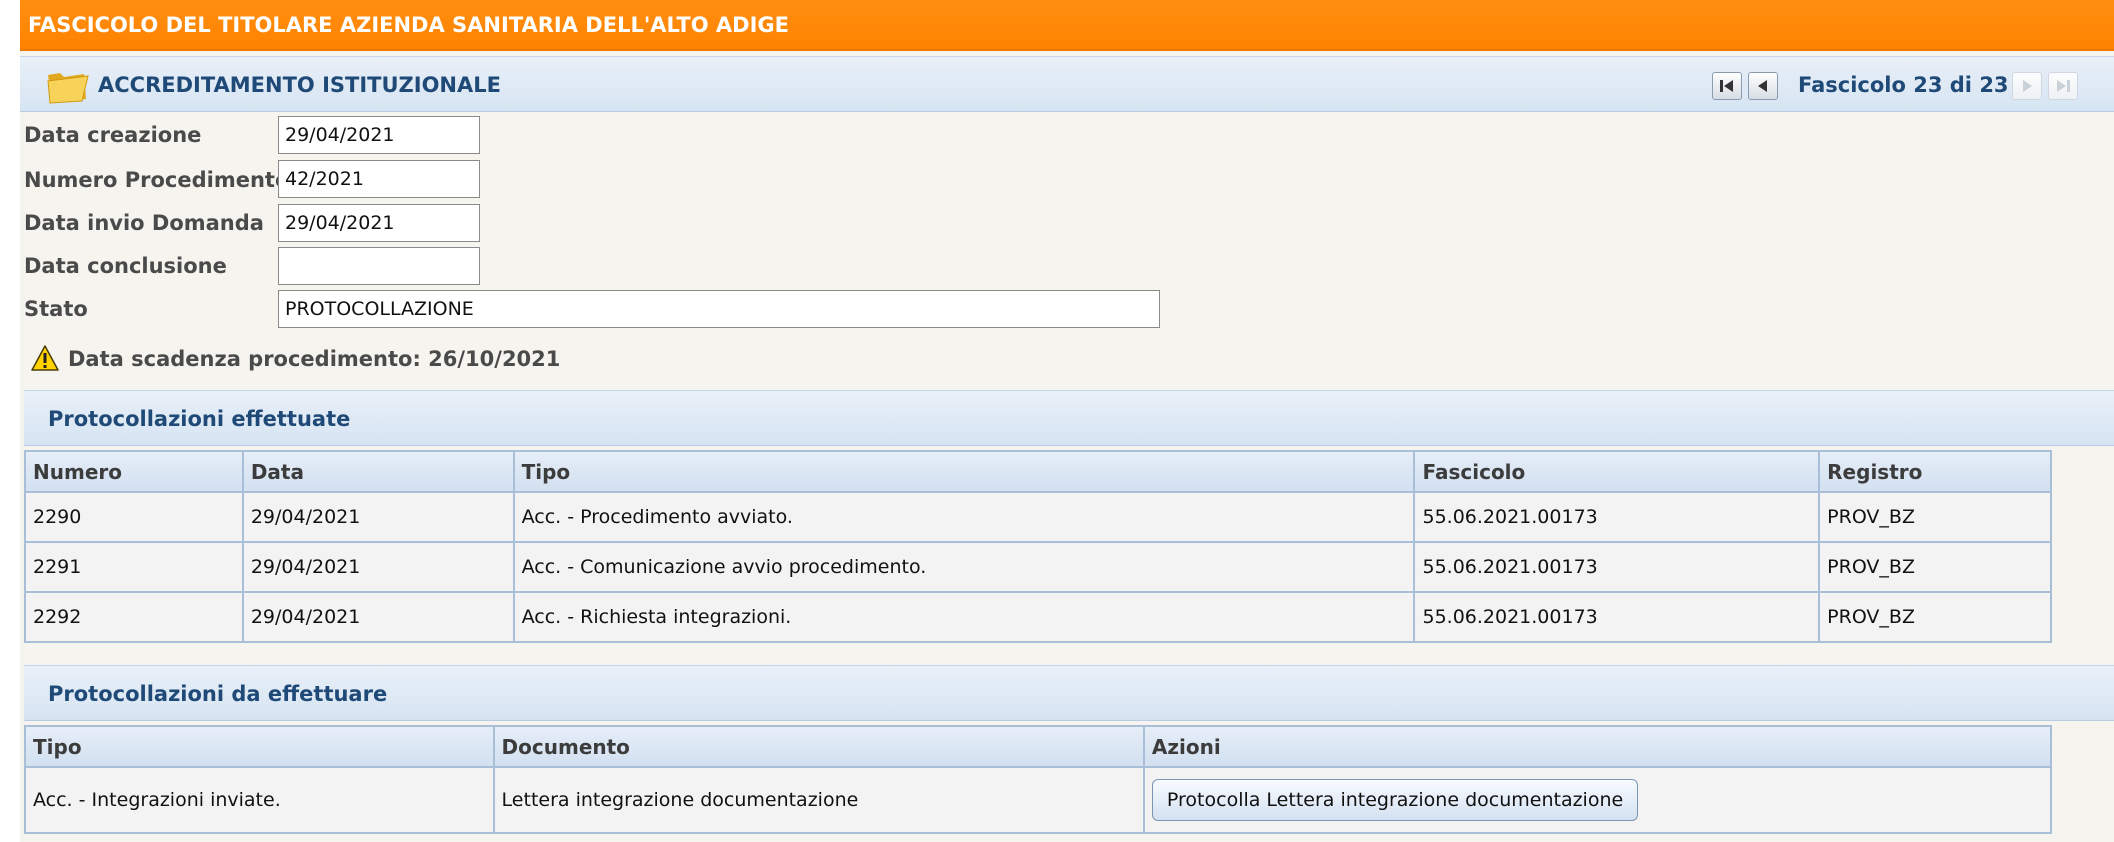  I want to click on data-conclusione-field, so click(379, 266).